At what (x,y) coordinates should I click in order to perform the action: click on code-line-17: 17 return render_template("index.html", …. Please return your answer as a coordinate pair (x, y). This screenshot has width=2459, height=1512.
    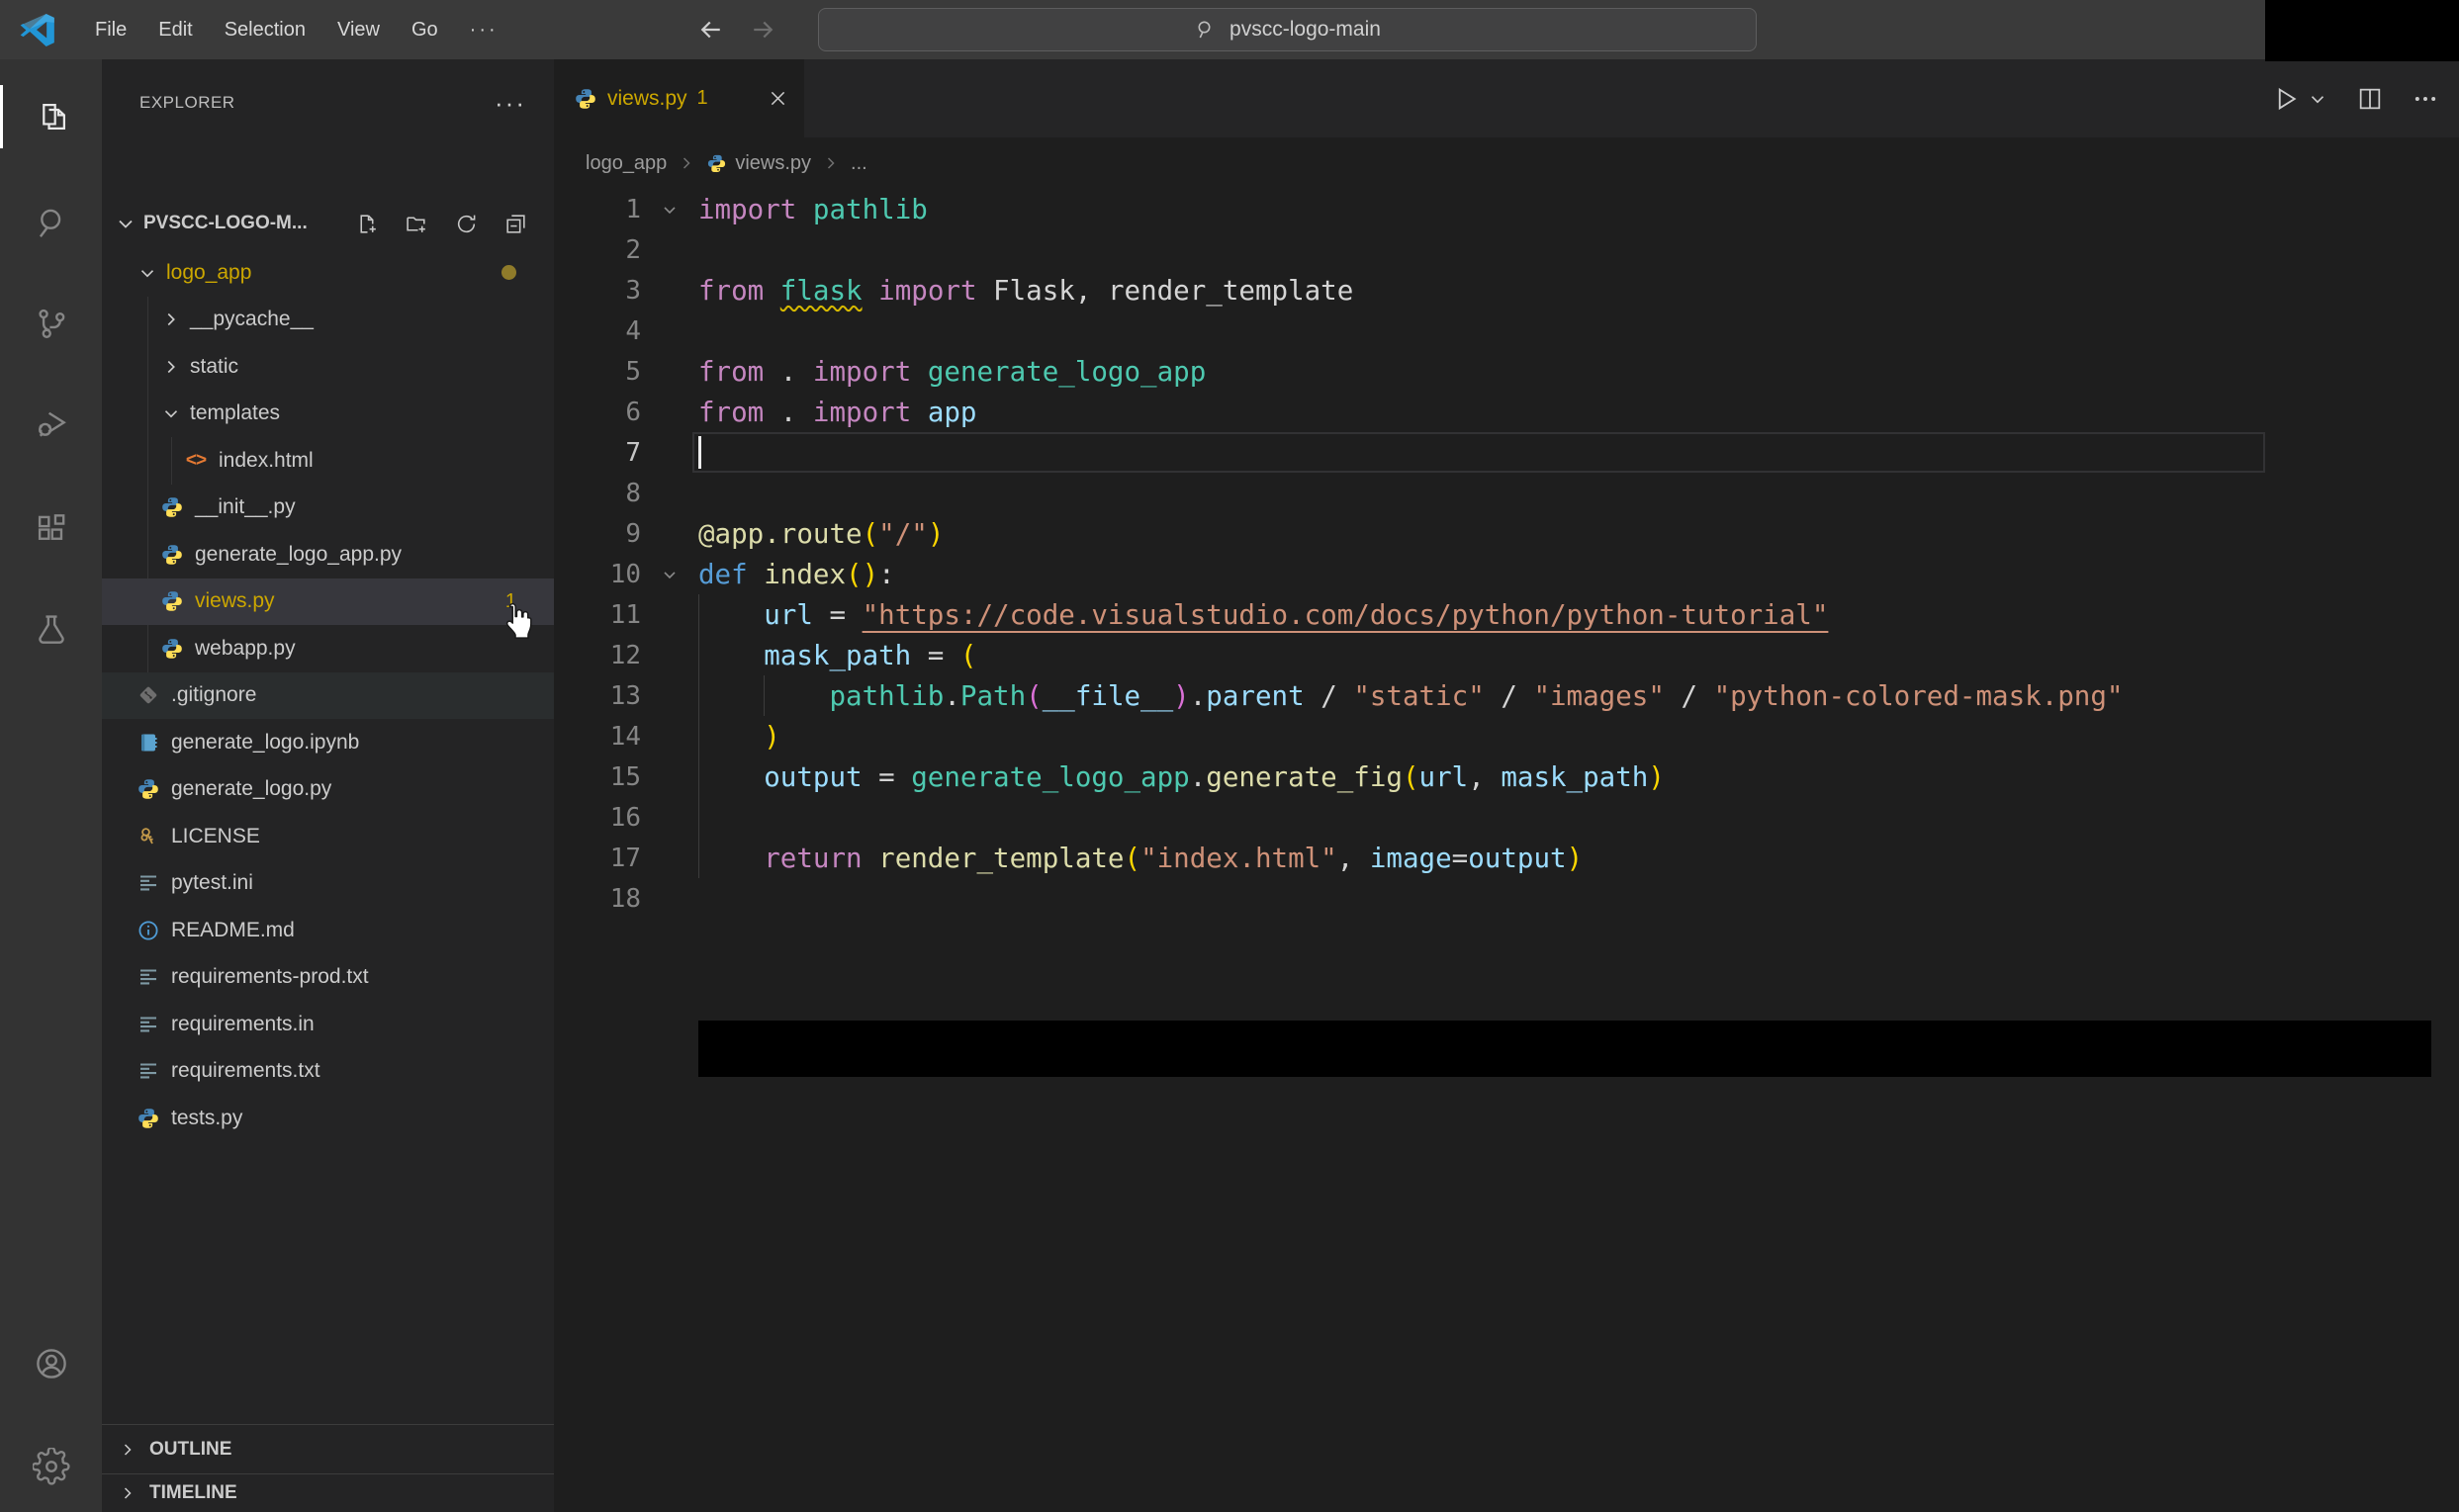
    Looking at the image, I should click on (1507, 858).